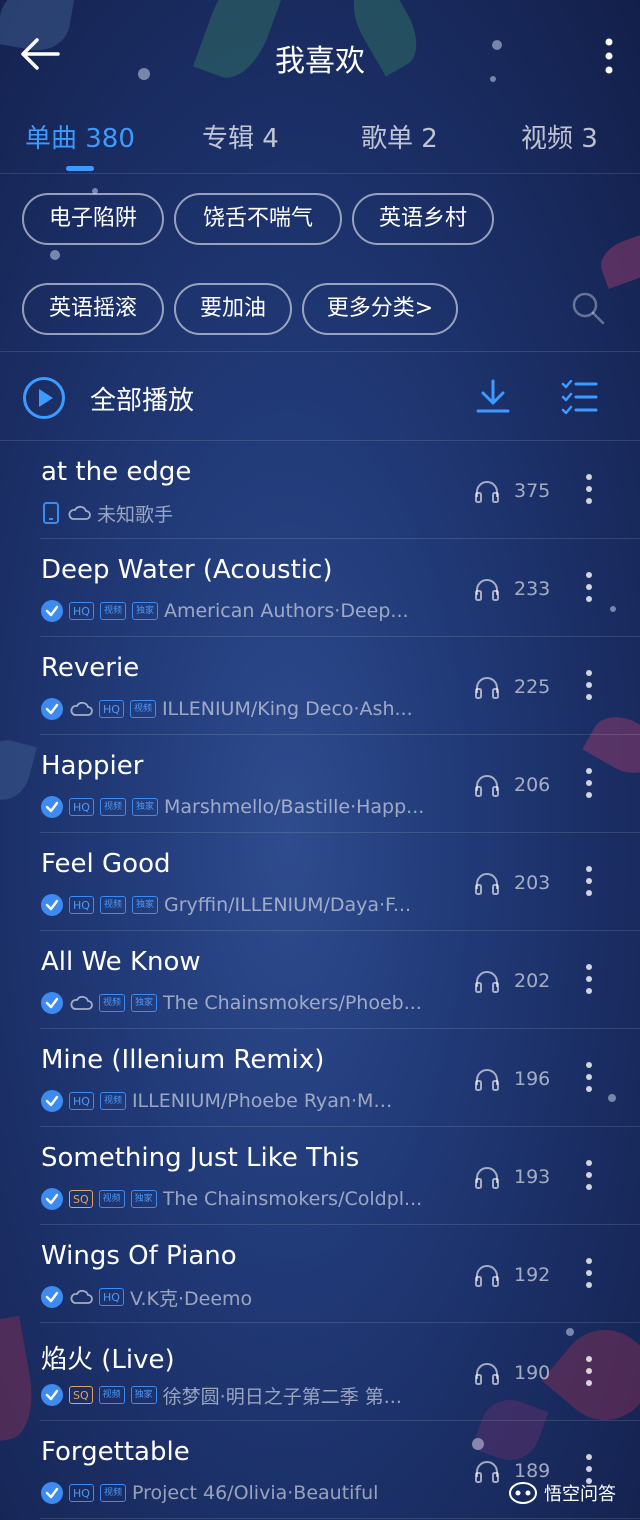 The width and height of the screenshot is (640, 1520). Describe the element at coordinates (512, 589) in the screenshot. I see `play-count: 233` at that location.